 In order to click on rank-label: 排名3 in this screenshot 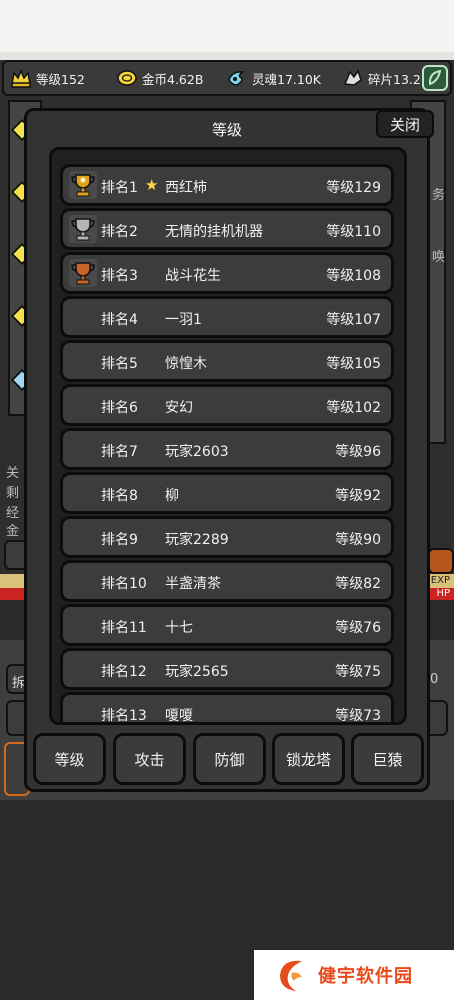, I will do `click(119, 276)`.